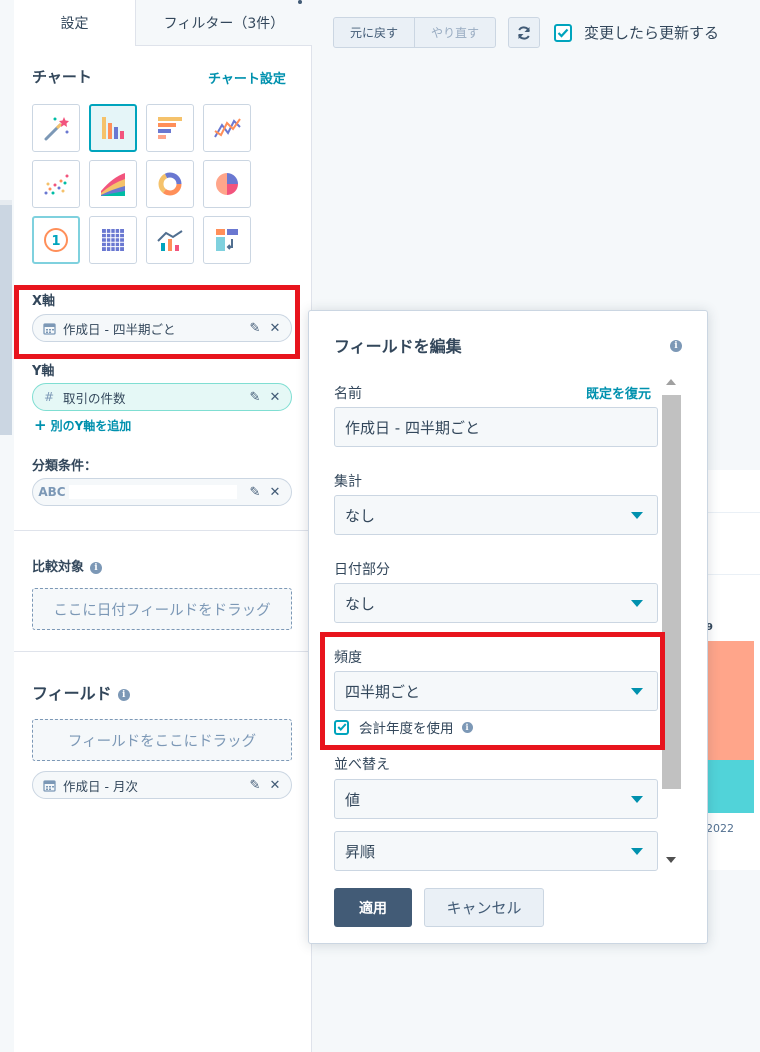 The height and width of the screenshot is (1052, 760). I want to click on pie-chart-icon, so click(227, 184).